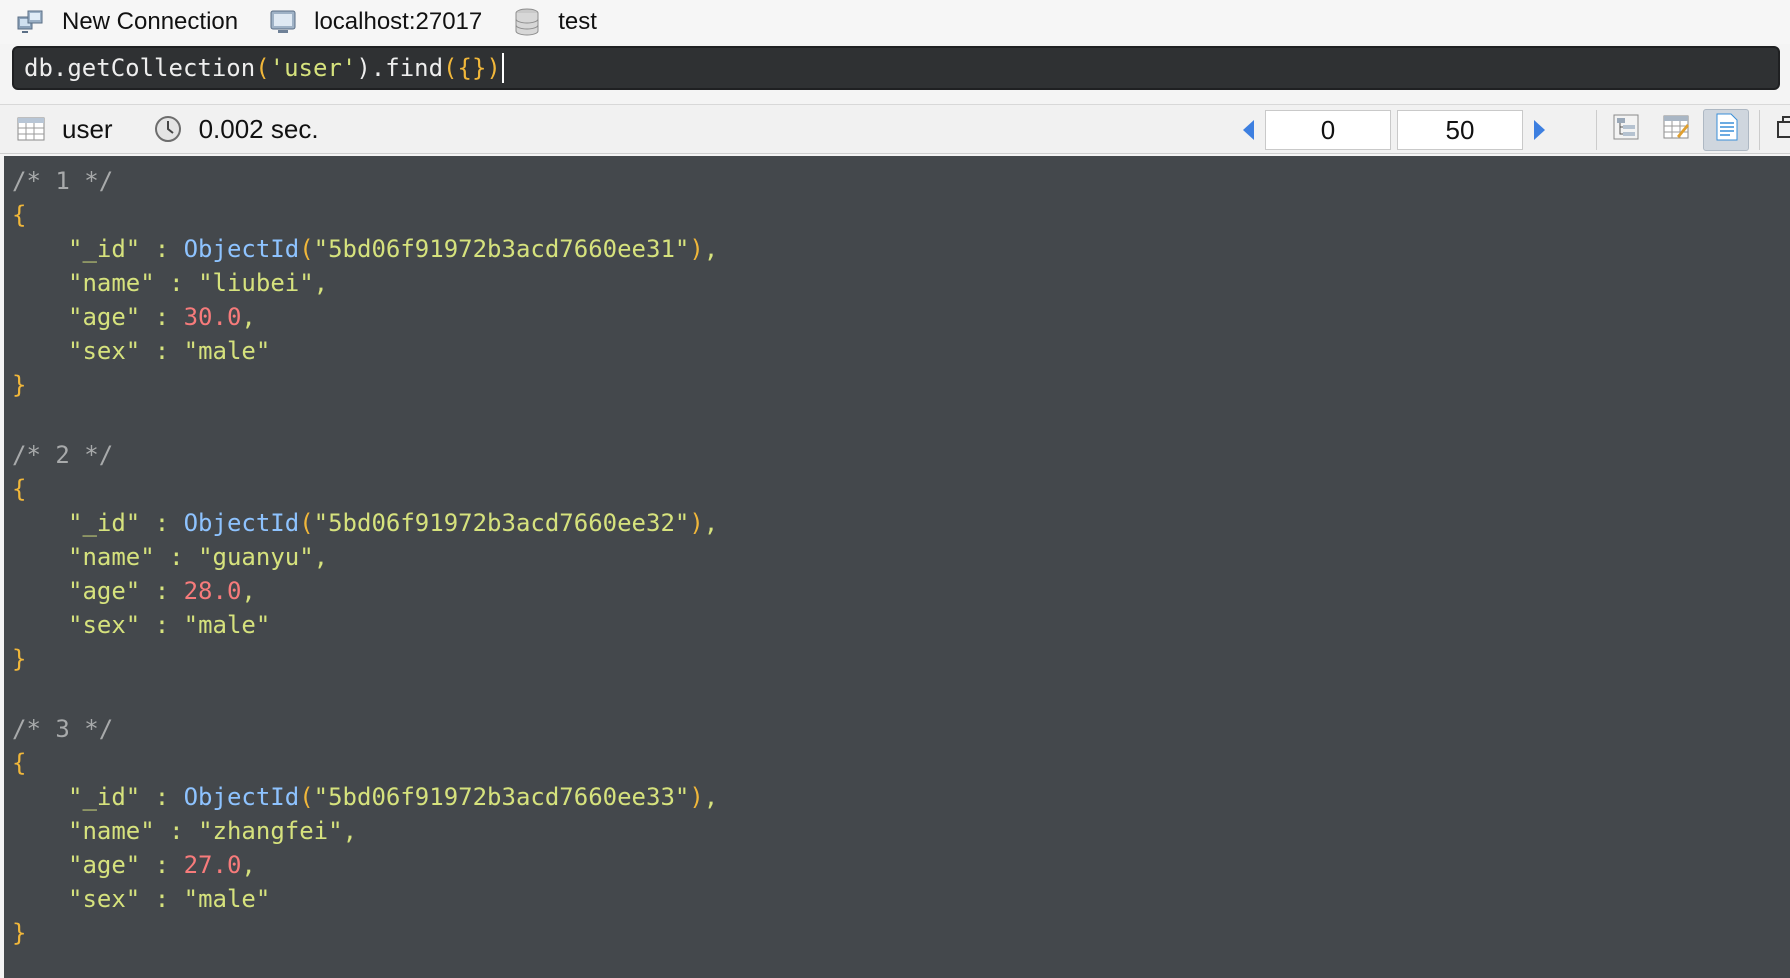 This screenshot has width=1790, height=978. Describe the element at coordinates (168, 129) in the screenshot. I see `clock-icon` at that location.